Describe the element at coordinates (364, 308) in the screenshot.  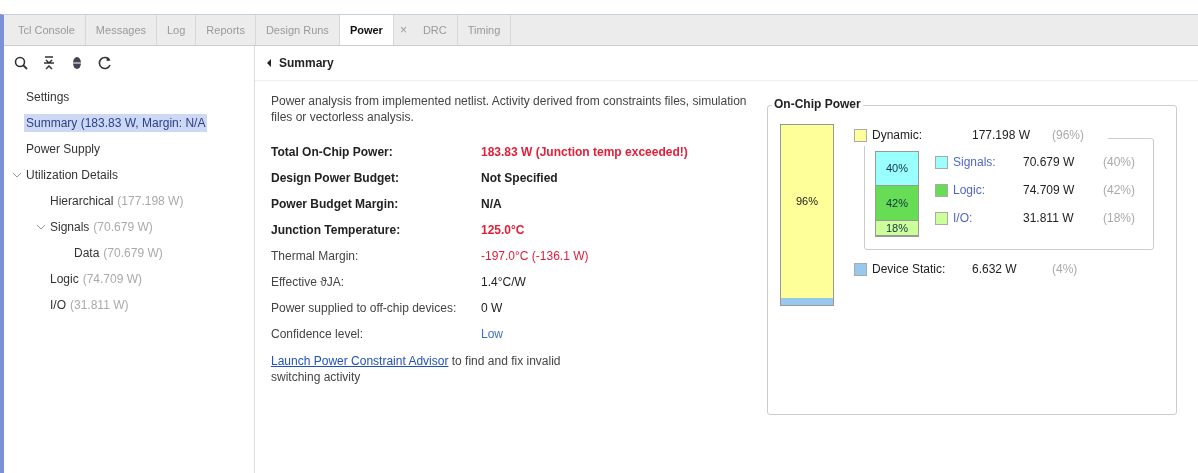
I see `property-label: Power supplied to off-chip devices:` at that location.